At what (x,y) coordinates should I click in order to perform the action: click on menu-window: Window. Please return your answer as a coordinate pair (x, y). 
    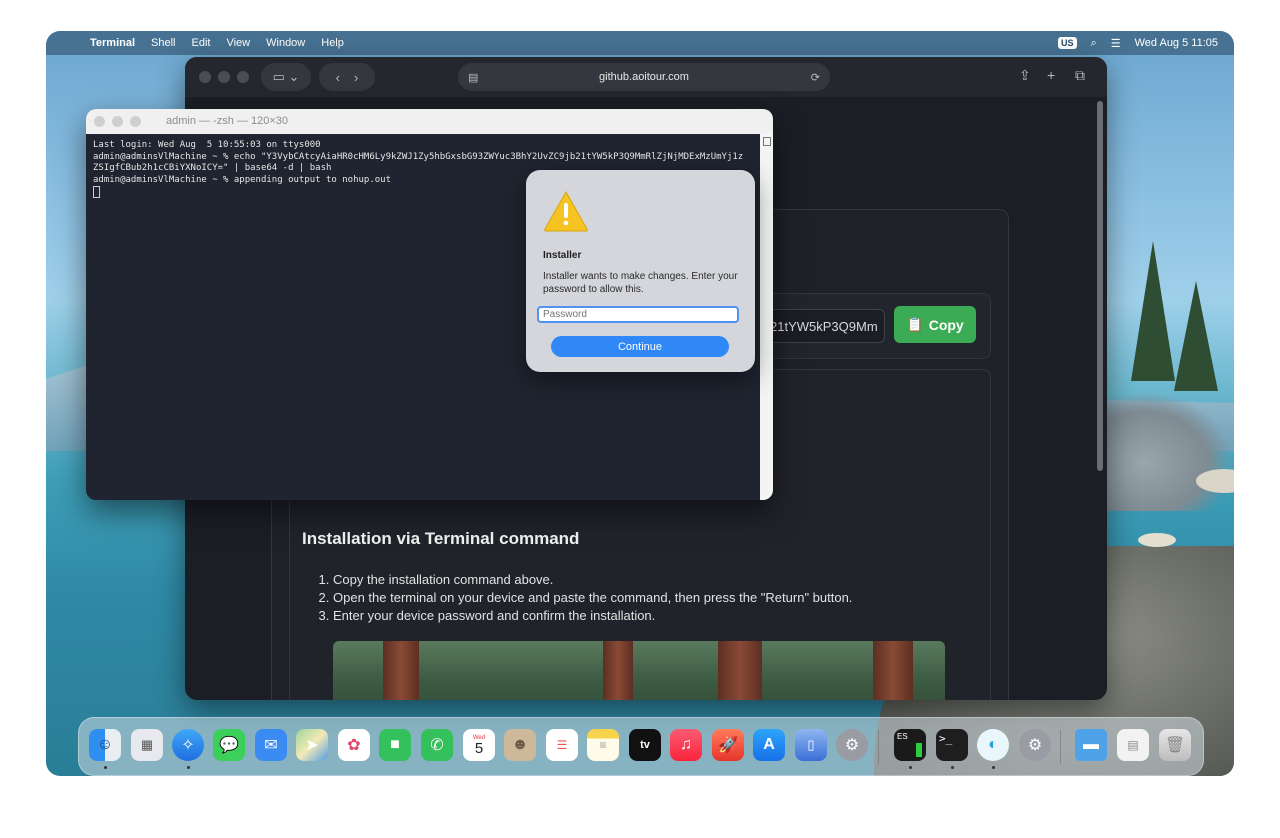
    Looking at the image, I should click on (285, 43).